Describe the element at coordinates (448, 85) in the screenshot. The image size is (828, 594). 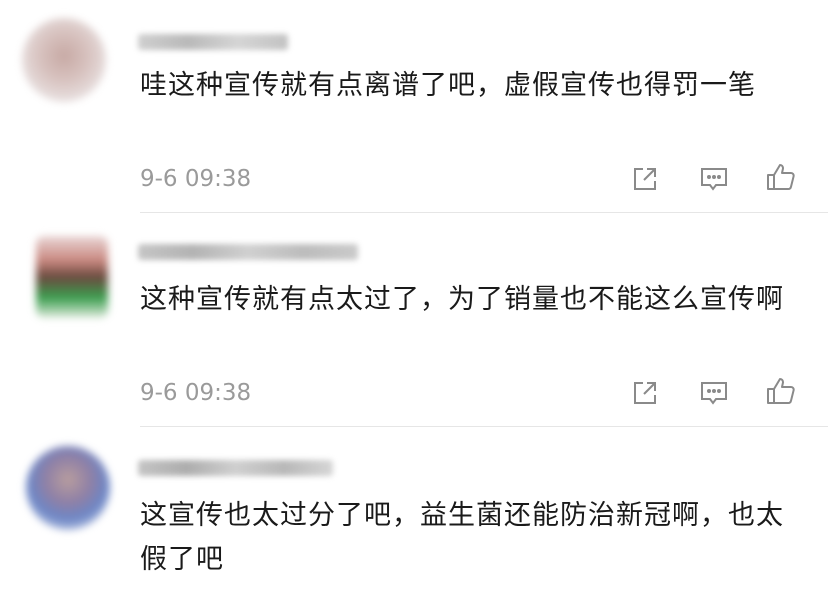
I see `comment-text: 哇这种宣传就有点离谱了吧，虚假宣传也得罚一笔` at that location.